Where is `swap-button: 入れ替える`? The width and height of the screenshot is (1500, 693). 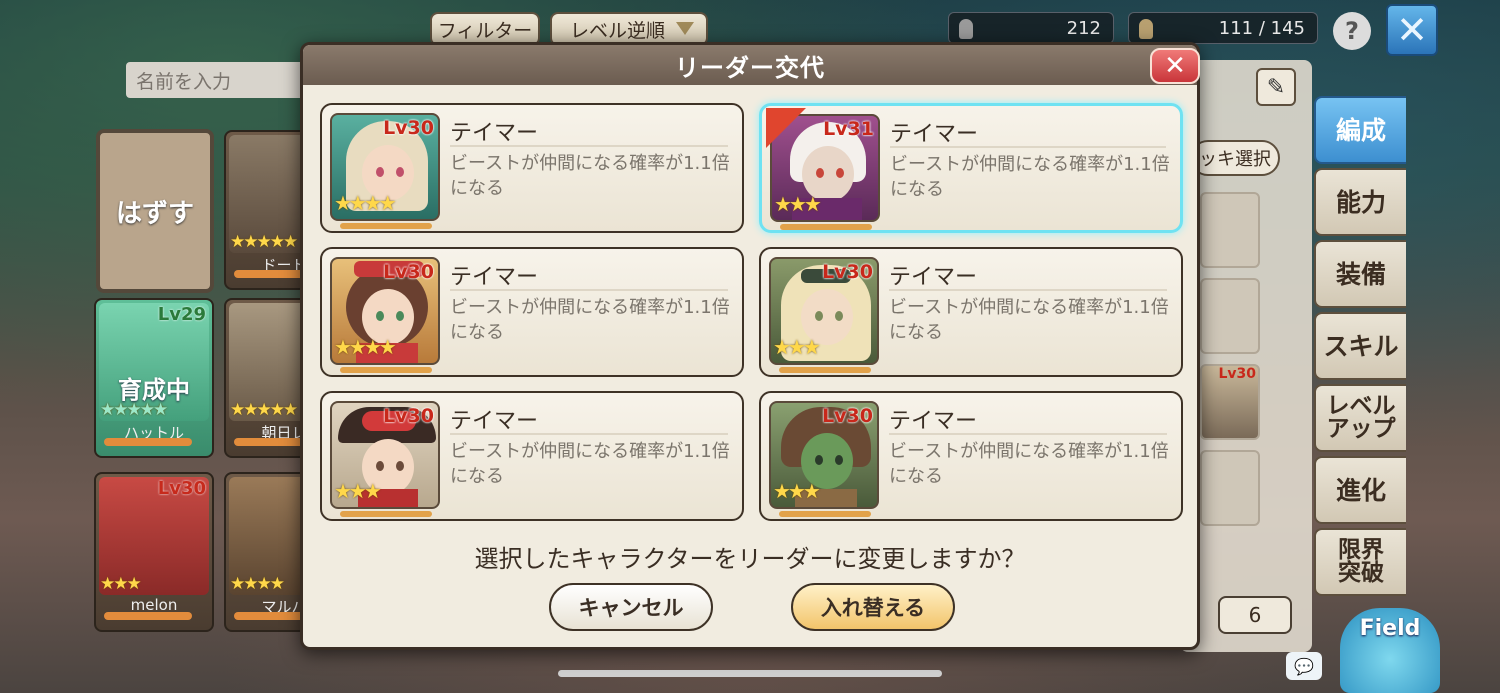
swap-button: 入れ替える is located at coordinates (873, 607).